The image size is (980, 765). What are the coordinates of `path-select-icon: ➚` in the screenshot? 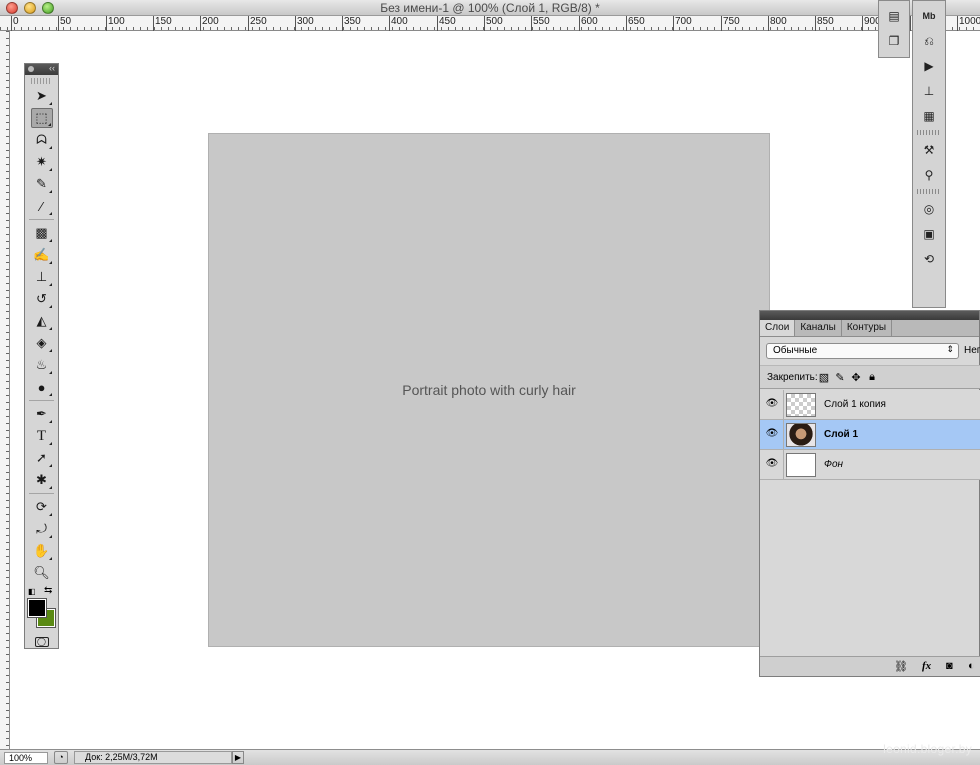 It's located at (41, 457).